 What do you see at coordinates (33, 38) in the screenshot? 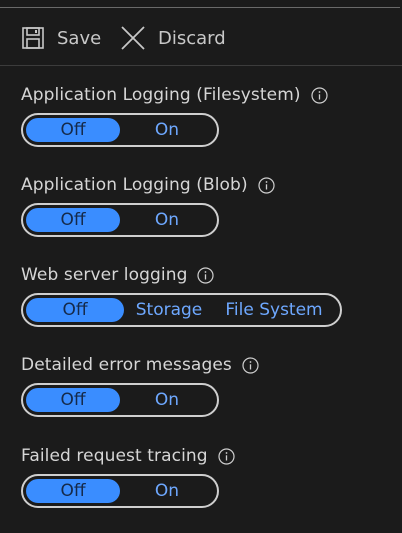
I see `floppy-disk-icon` at bounding box center [33, 38].